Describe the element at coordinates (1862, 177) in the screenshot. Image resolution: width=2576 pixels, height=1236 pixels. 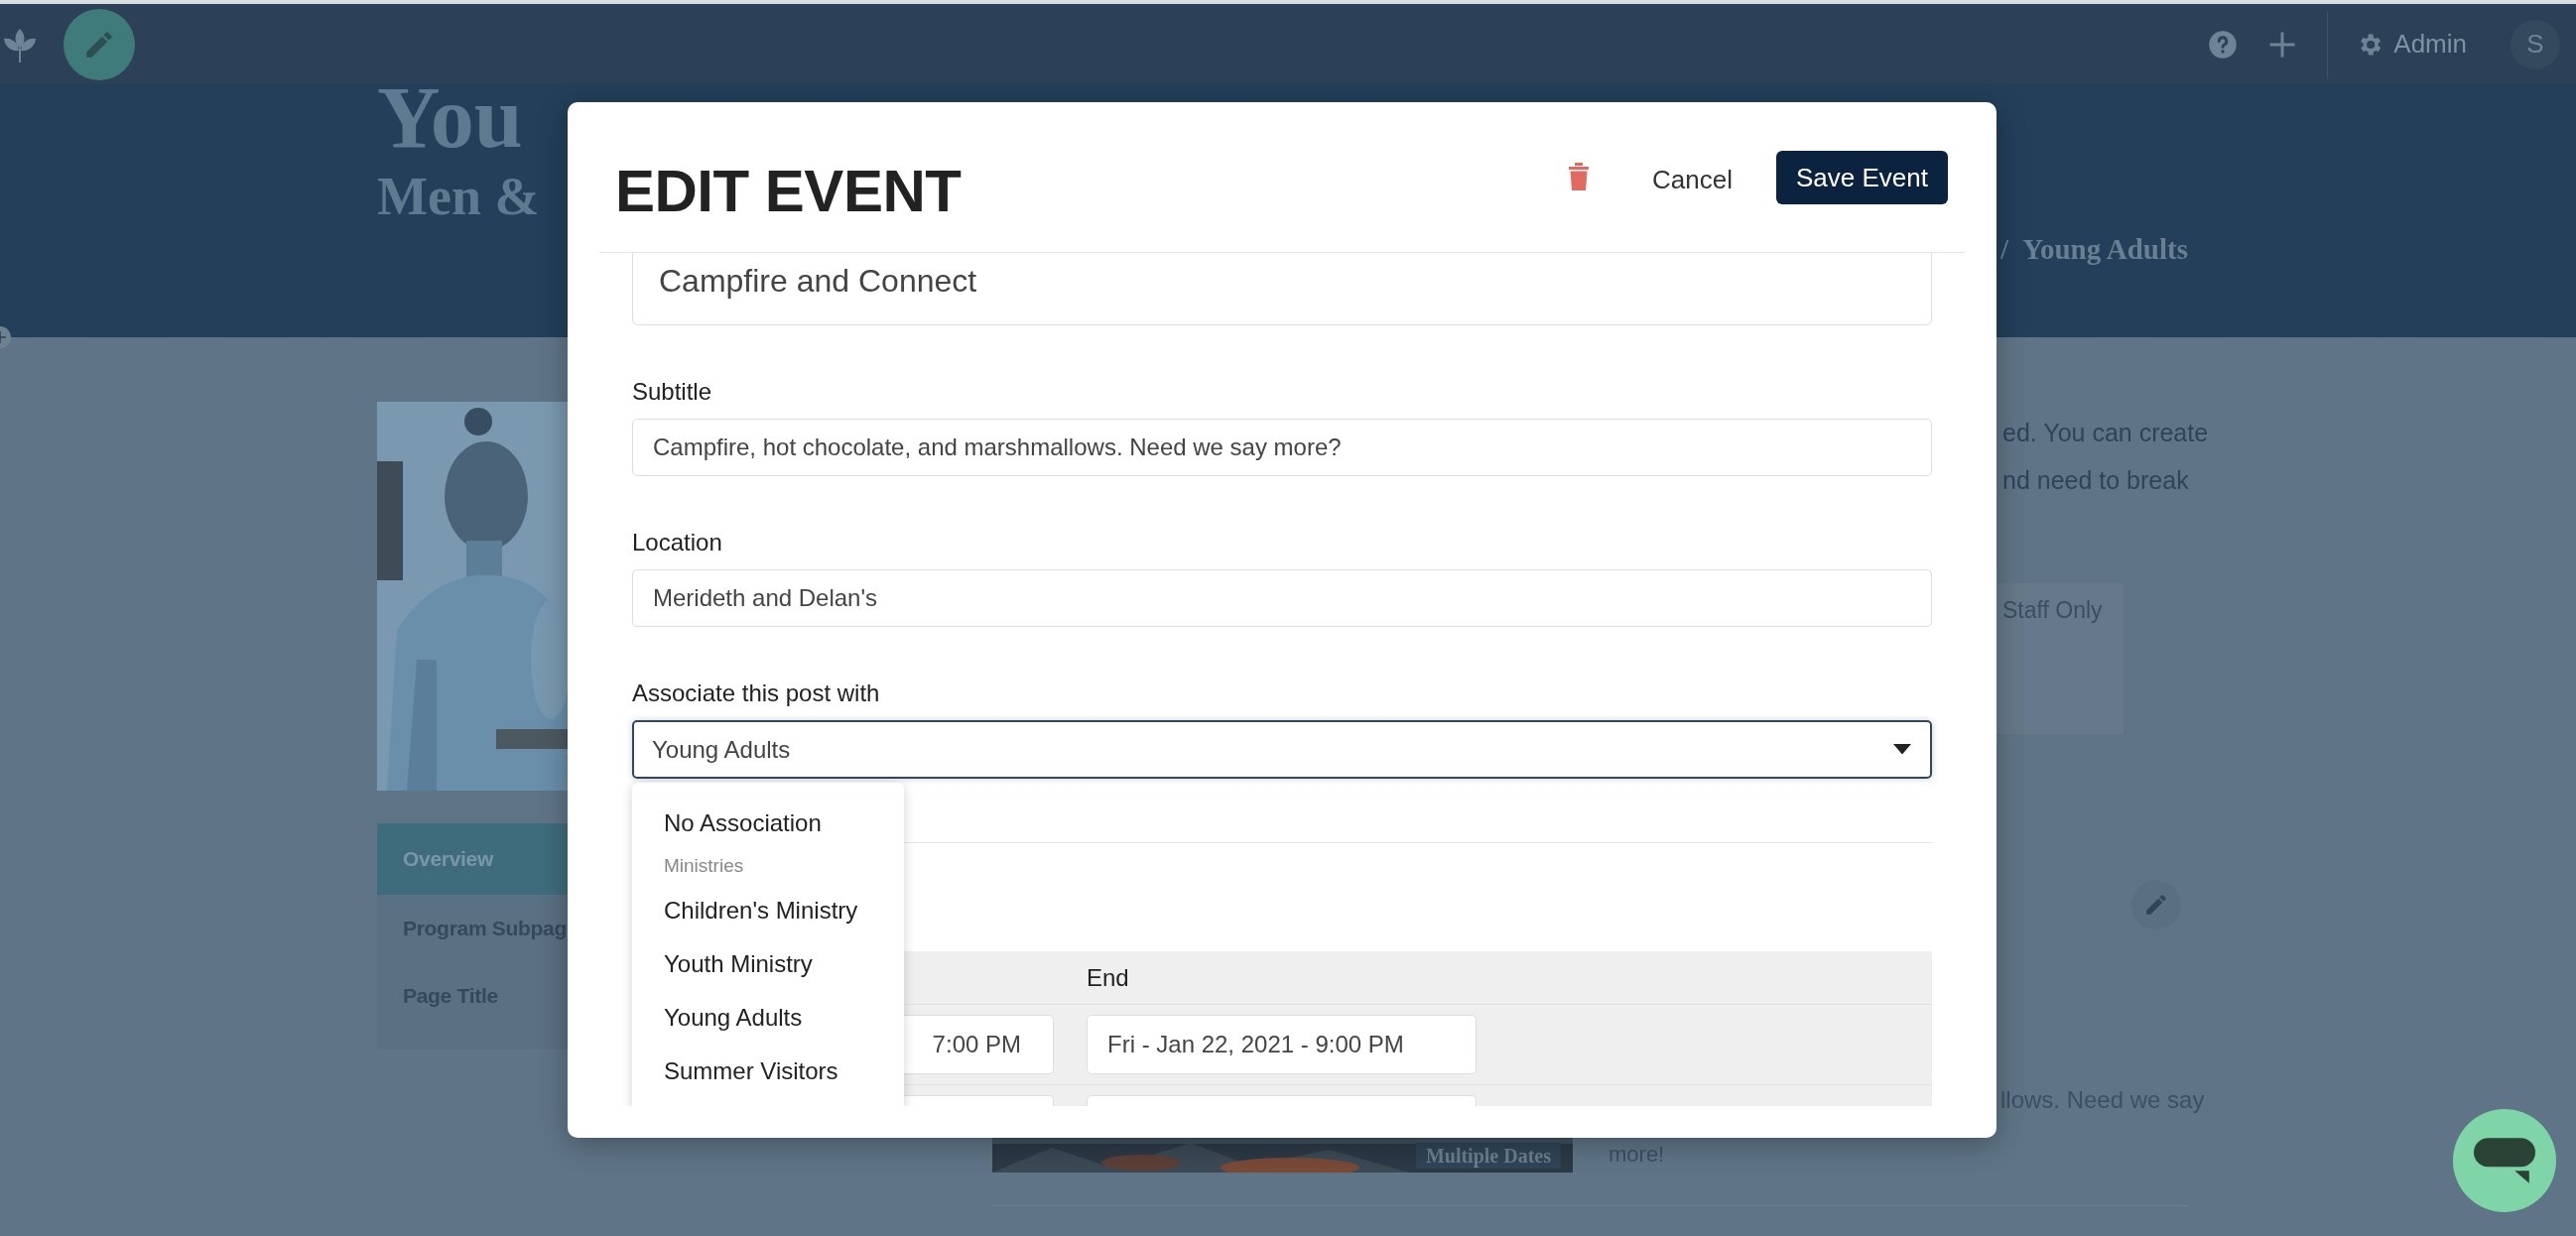
I see `save-event-button: Save Event` at that location.